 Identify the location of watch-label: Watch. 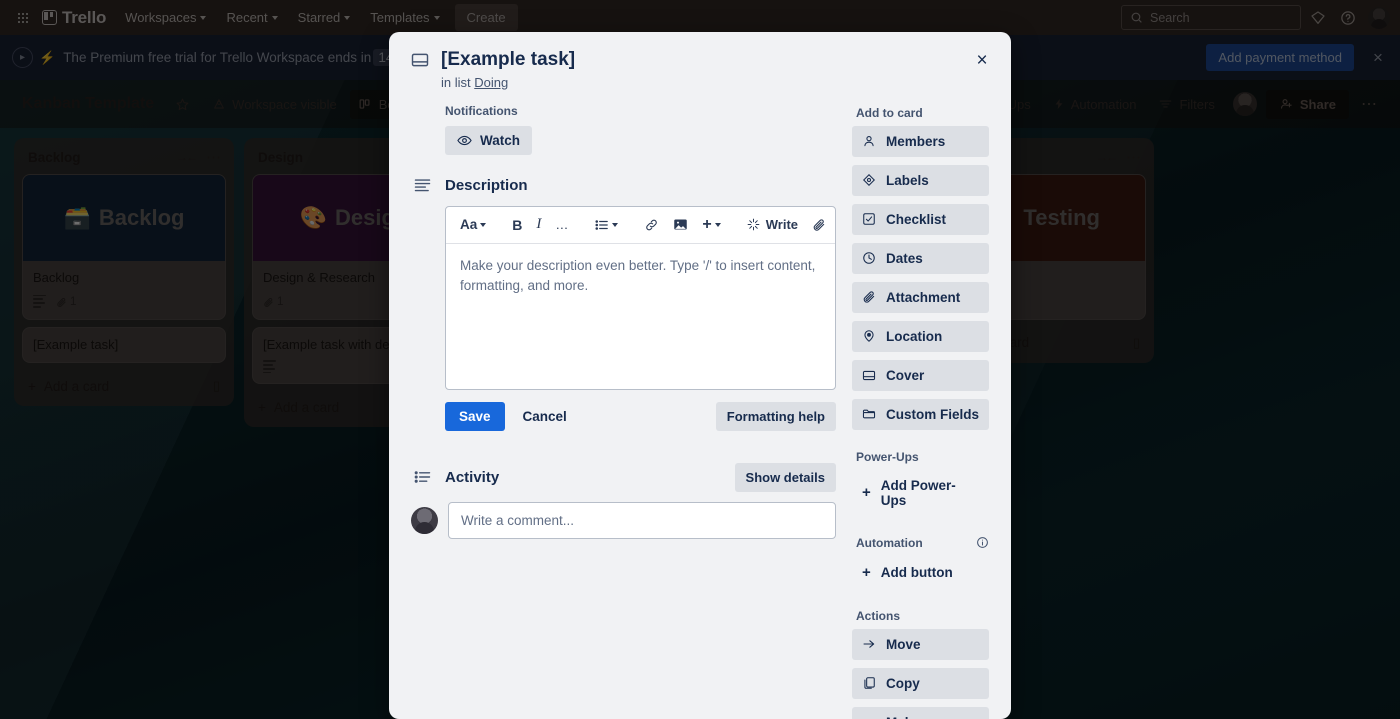
(500, 140).